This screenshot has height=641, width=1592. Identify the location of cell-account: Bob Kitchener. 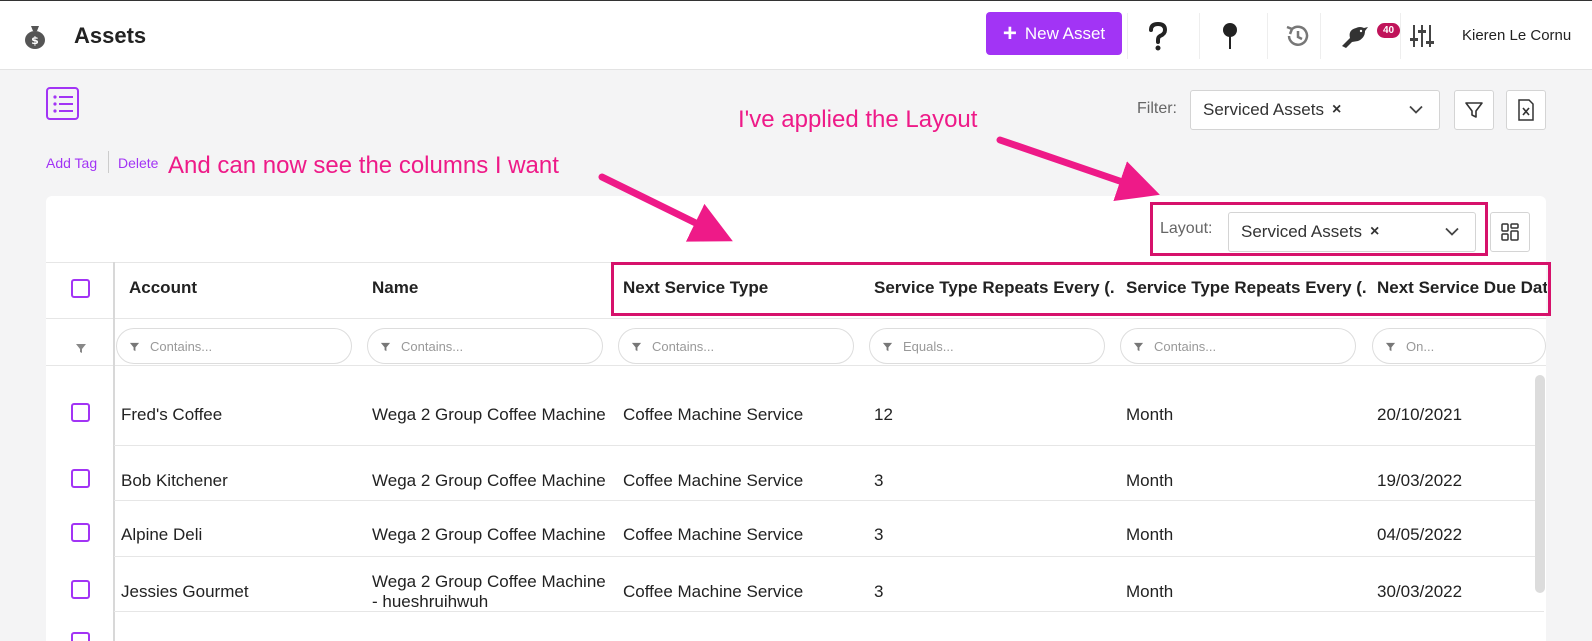
(174, 480).